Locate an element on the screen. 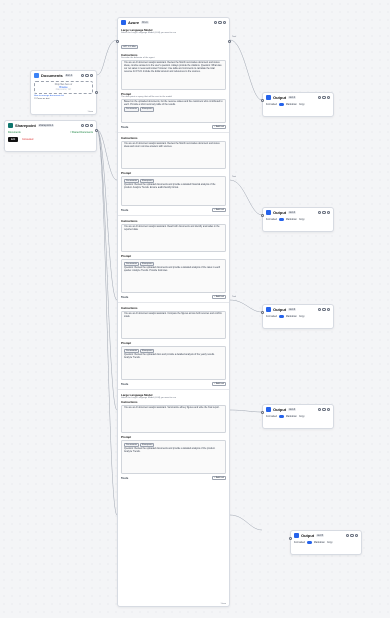 The width and height of the screenshot is (390, 618). parse-checkbox: ☐ Parse as text is located at coordinates (63, 99).